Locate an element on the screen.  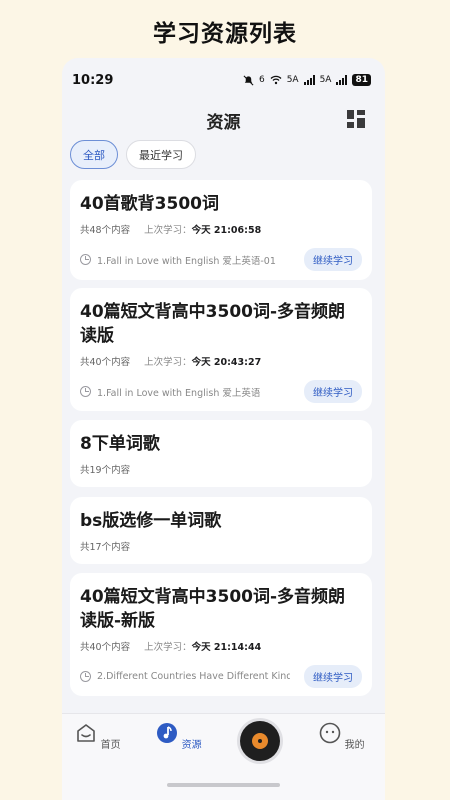
nav-home-label: 首页 is located at coordinates (110, 745).